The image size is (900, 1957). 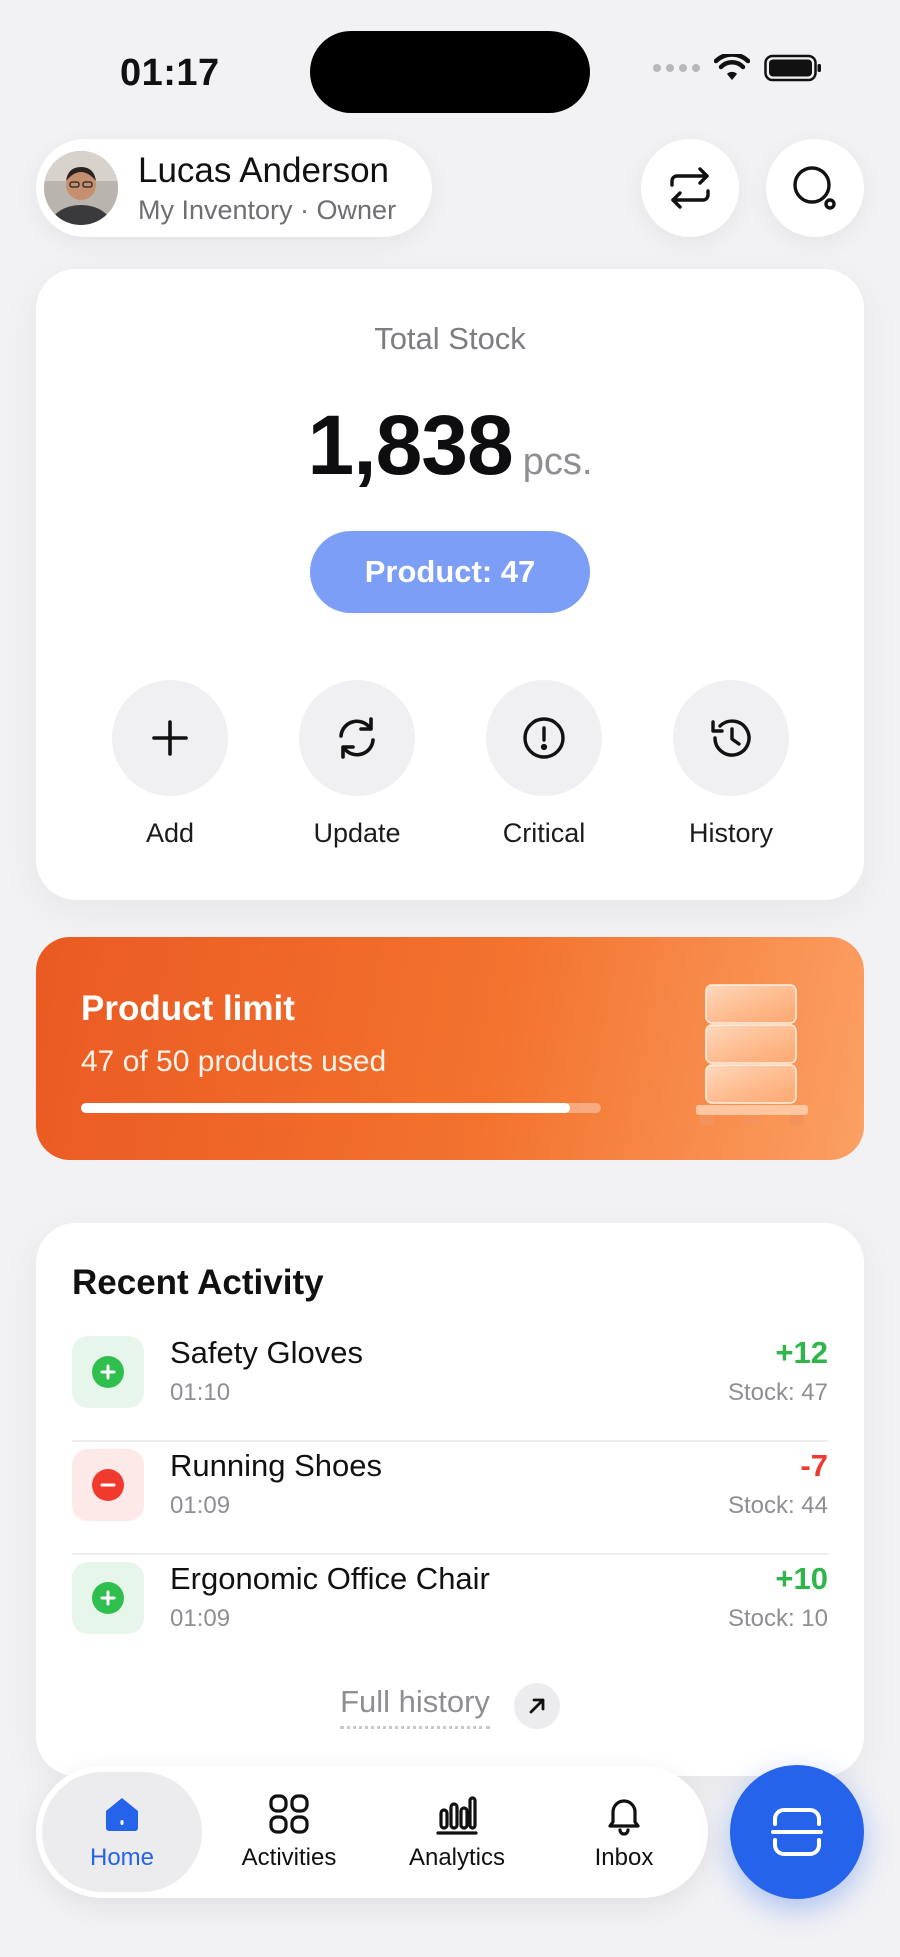 What do you see at coordinates (410, 445) in the screenshot?
I see `stock-number: 1,838` at bounding box center [410, 445].